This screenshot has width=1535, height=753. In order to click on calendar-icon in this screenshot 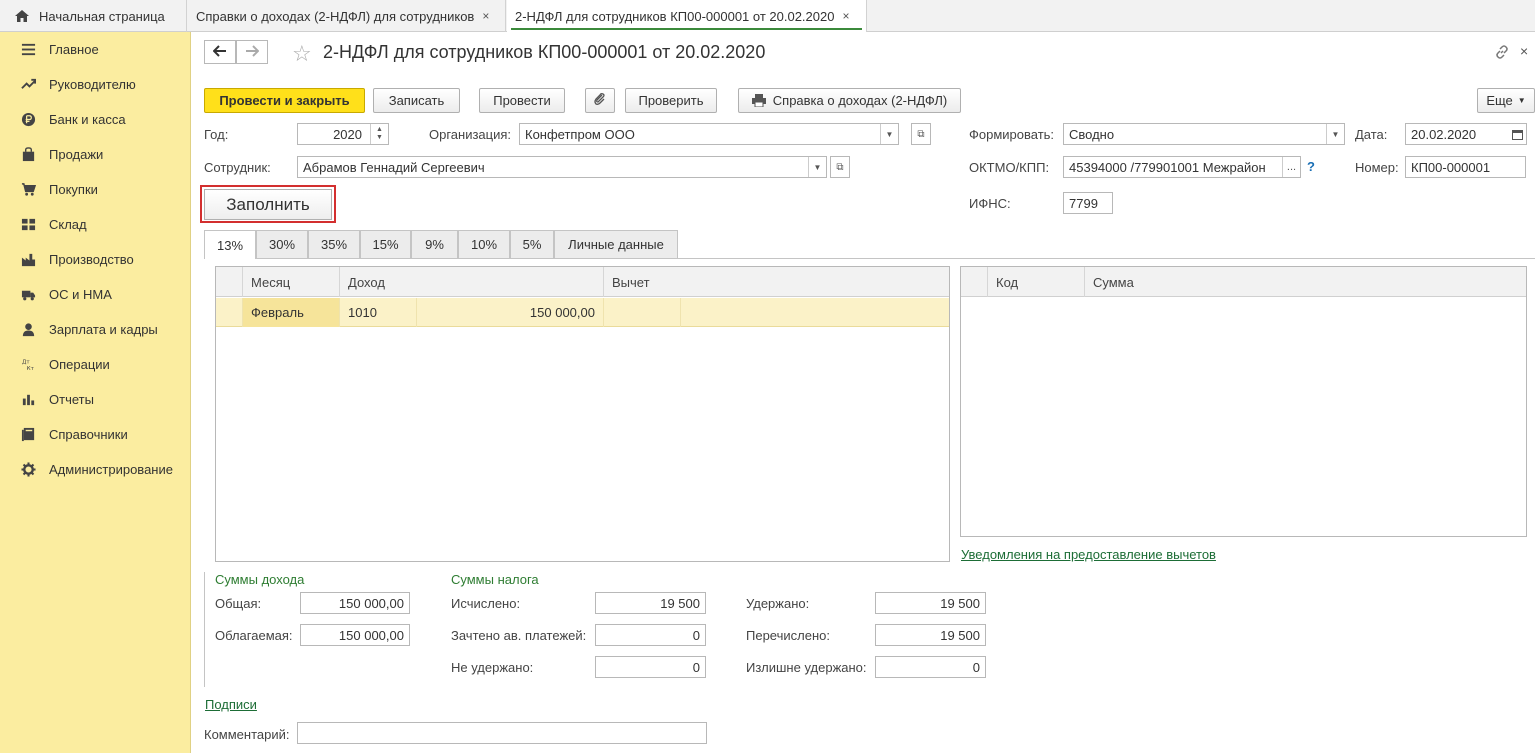, I will do `click(1517, 134)`.